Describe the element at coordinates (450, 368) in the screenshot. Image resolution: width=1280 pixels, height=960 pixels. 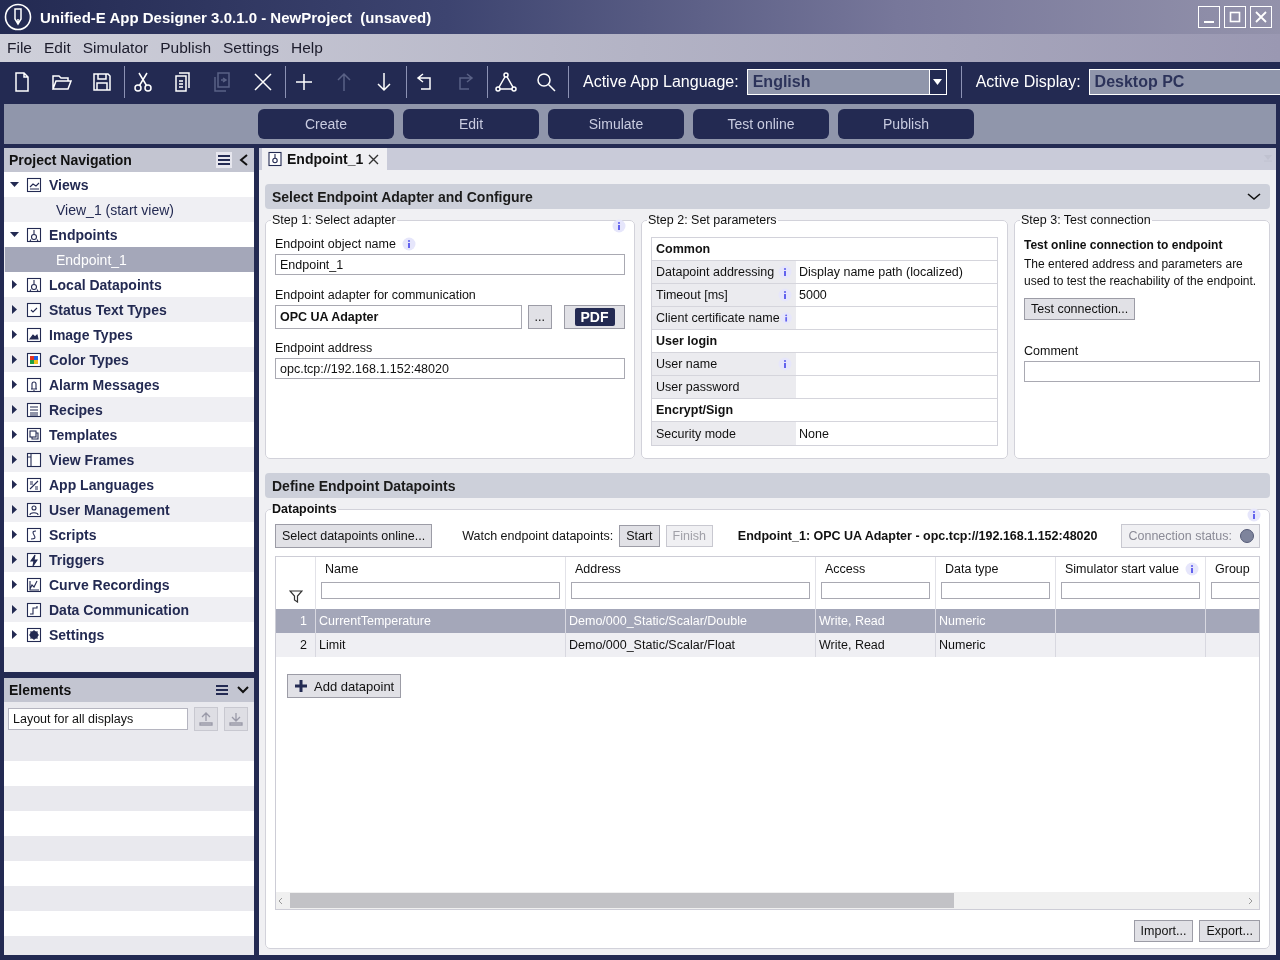
I see `text-field: opc.tcp://192.168.1.152:48020` at that location.